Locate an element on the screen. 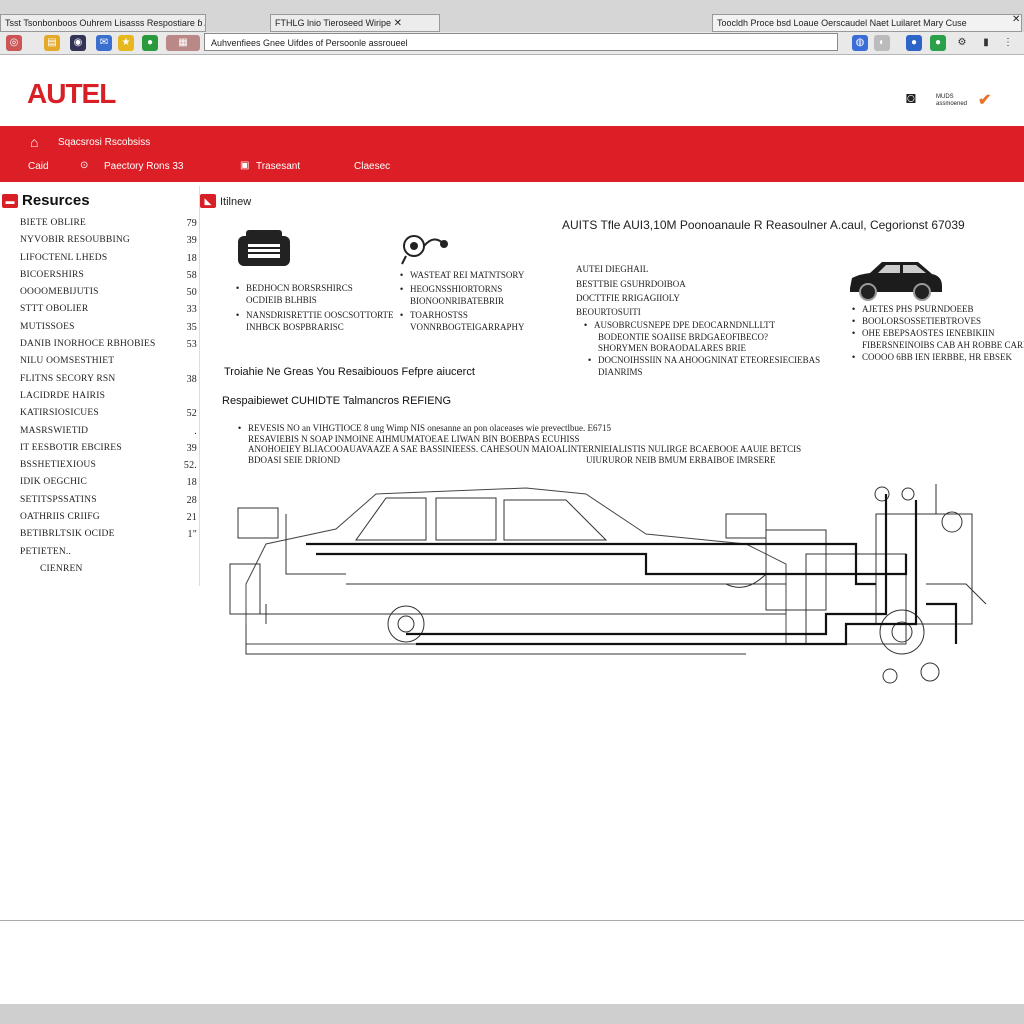 Image resolution: width=1024 pixels, height=1024 pixels. sidebar-title: Resurces is located at coordinates (56, 200).